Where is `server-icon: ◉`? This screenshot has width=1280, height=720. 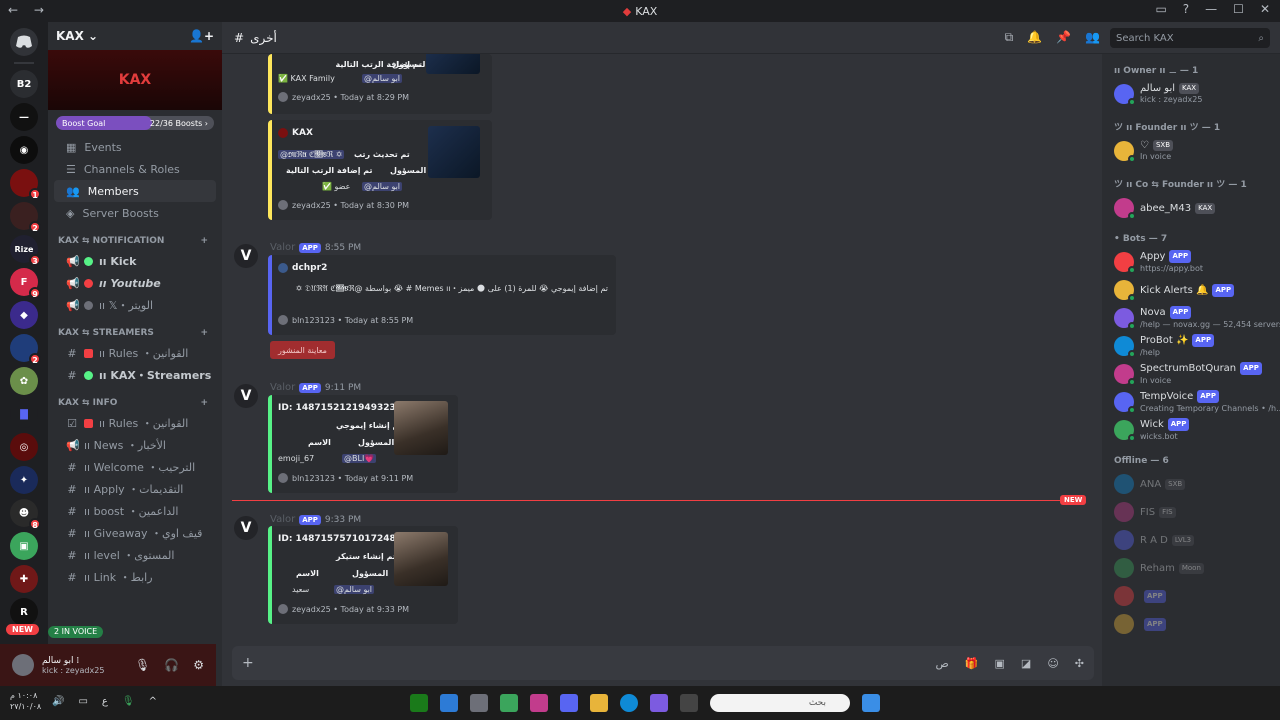 server-icon: ◉ is located at coordinates (24, 150).